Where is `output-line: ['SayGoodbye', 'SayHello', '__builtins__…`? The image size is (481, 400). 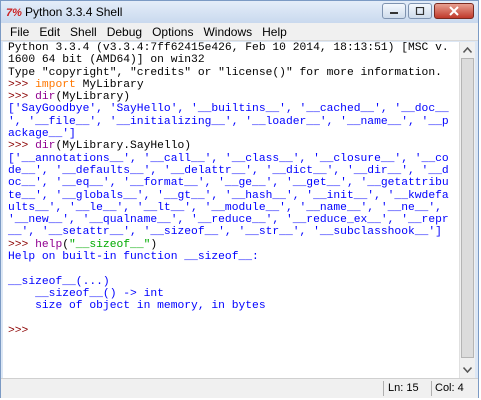
output-line: ['SayGoodbye', 'SayHello', '__builtins__… is located at coordinates (228, 109).